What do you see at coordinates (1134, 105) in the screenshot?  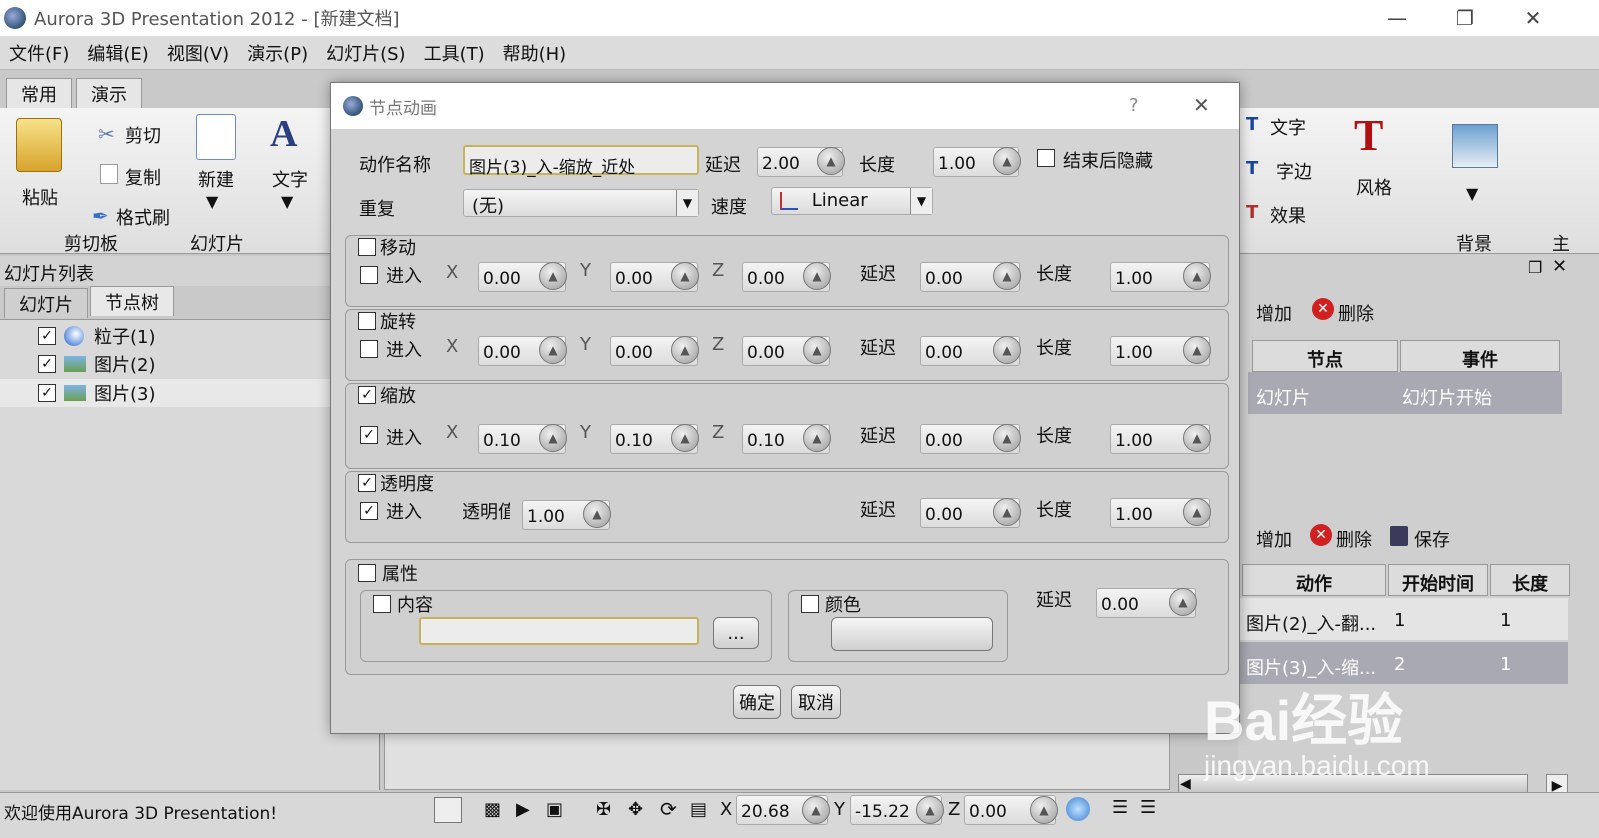 I see `help-button: ?` at bounding box center [1134, 105].